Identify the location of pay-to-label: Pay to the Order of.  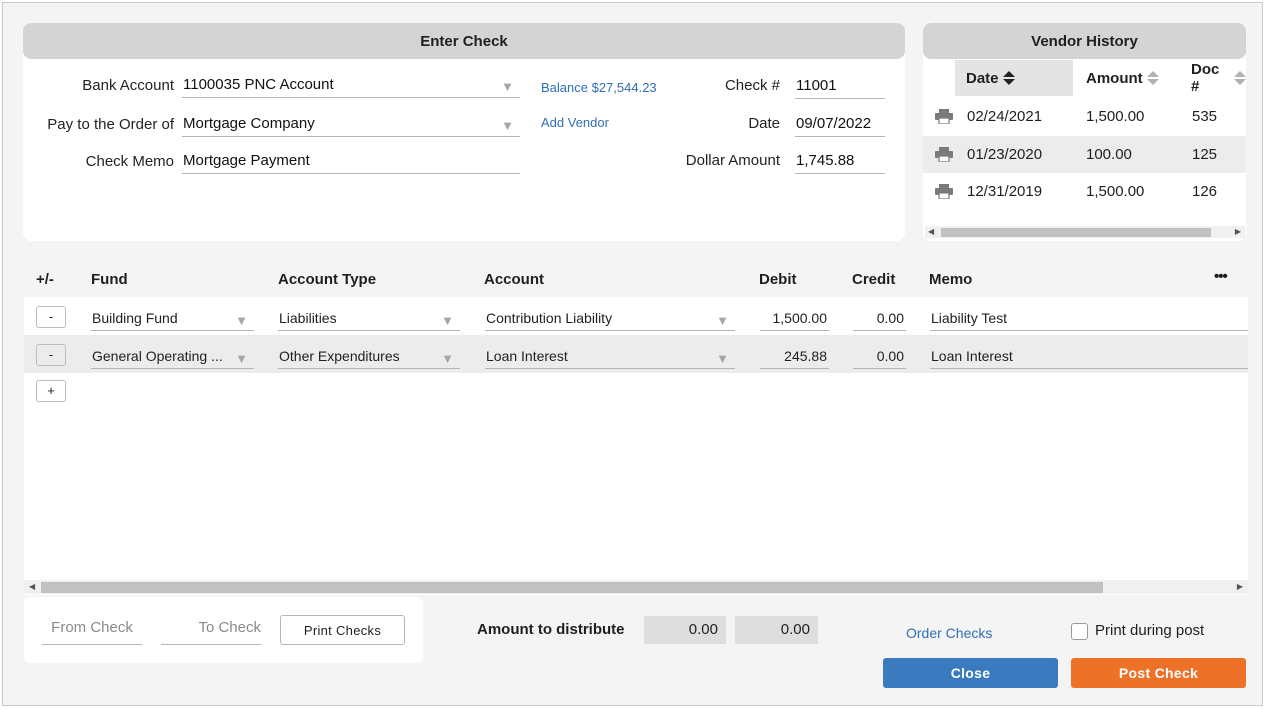
(110, 124).